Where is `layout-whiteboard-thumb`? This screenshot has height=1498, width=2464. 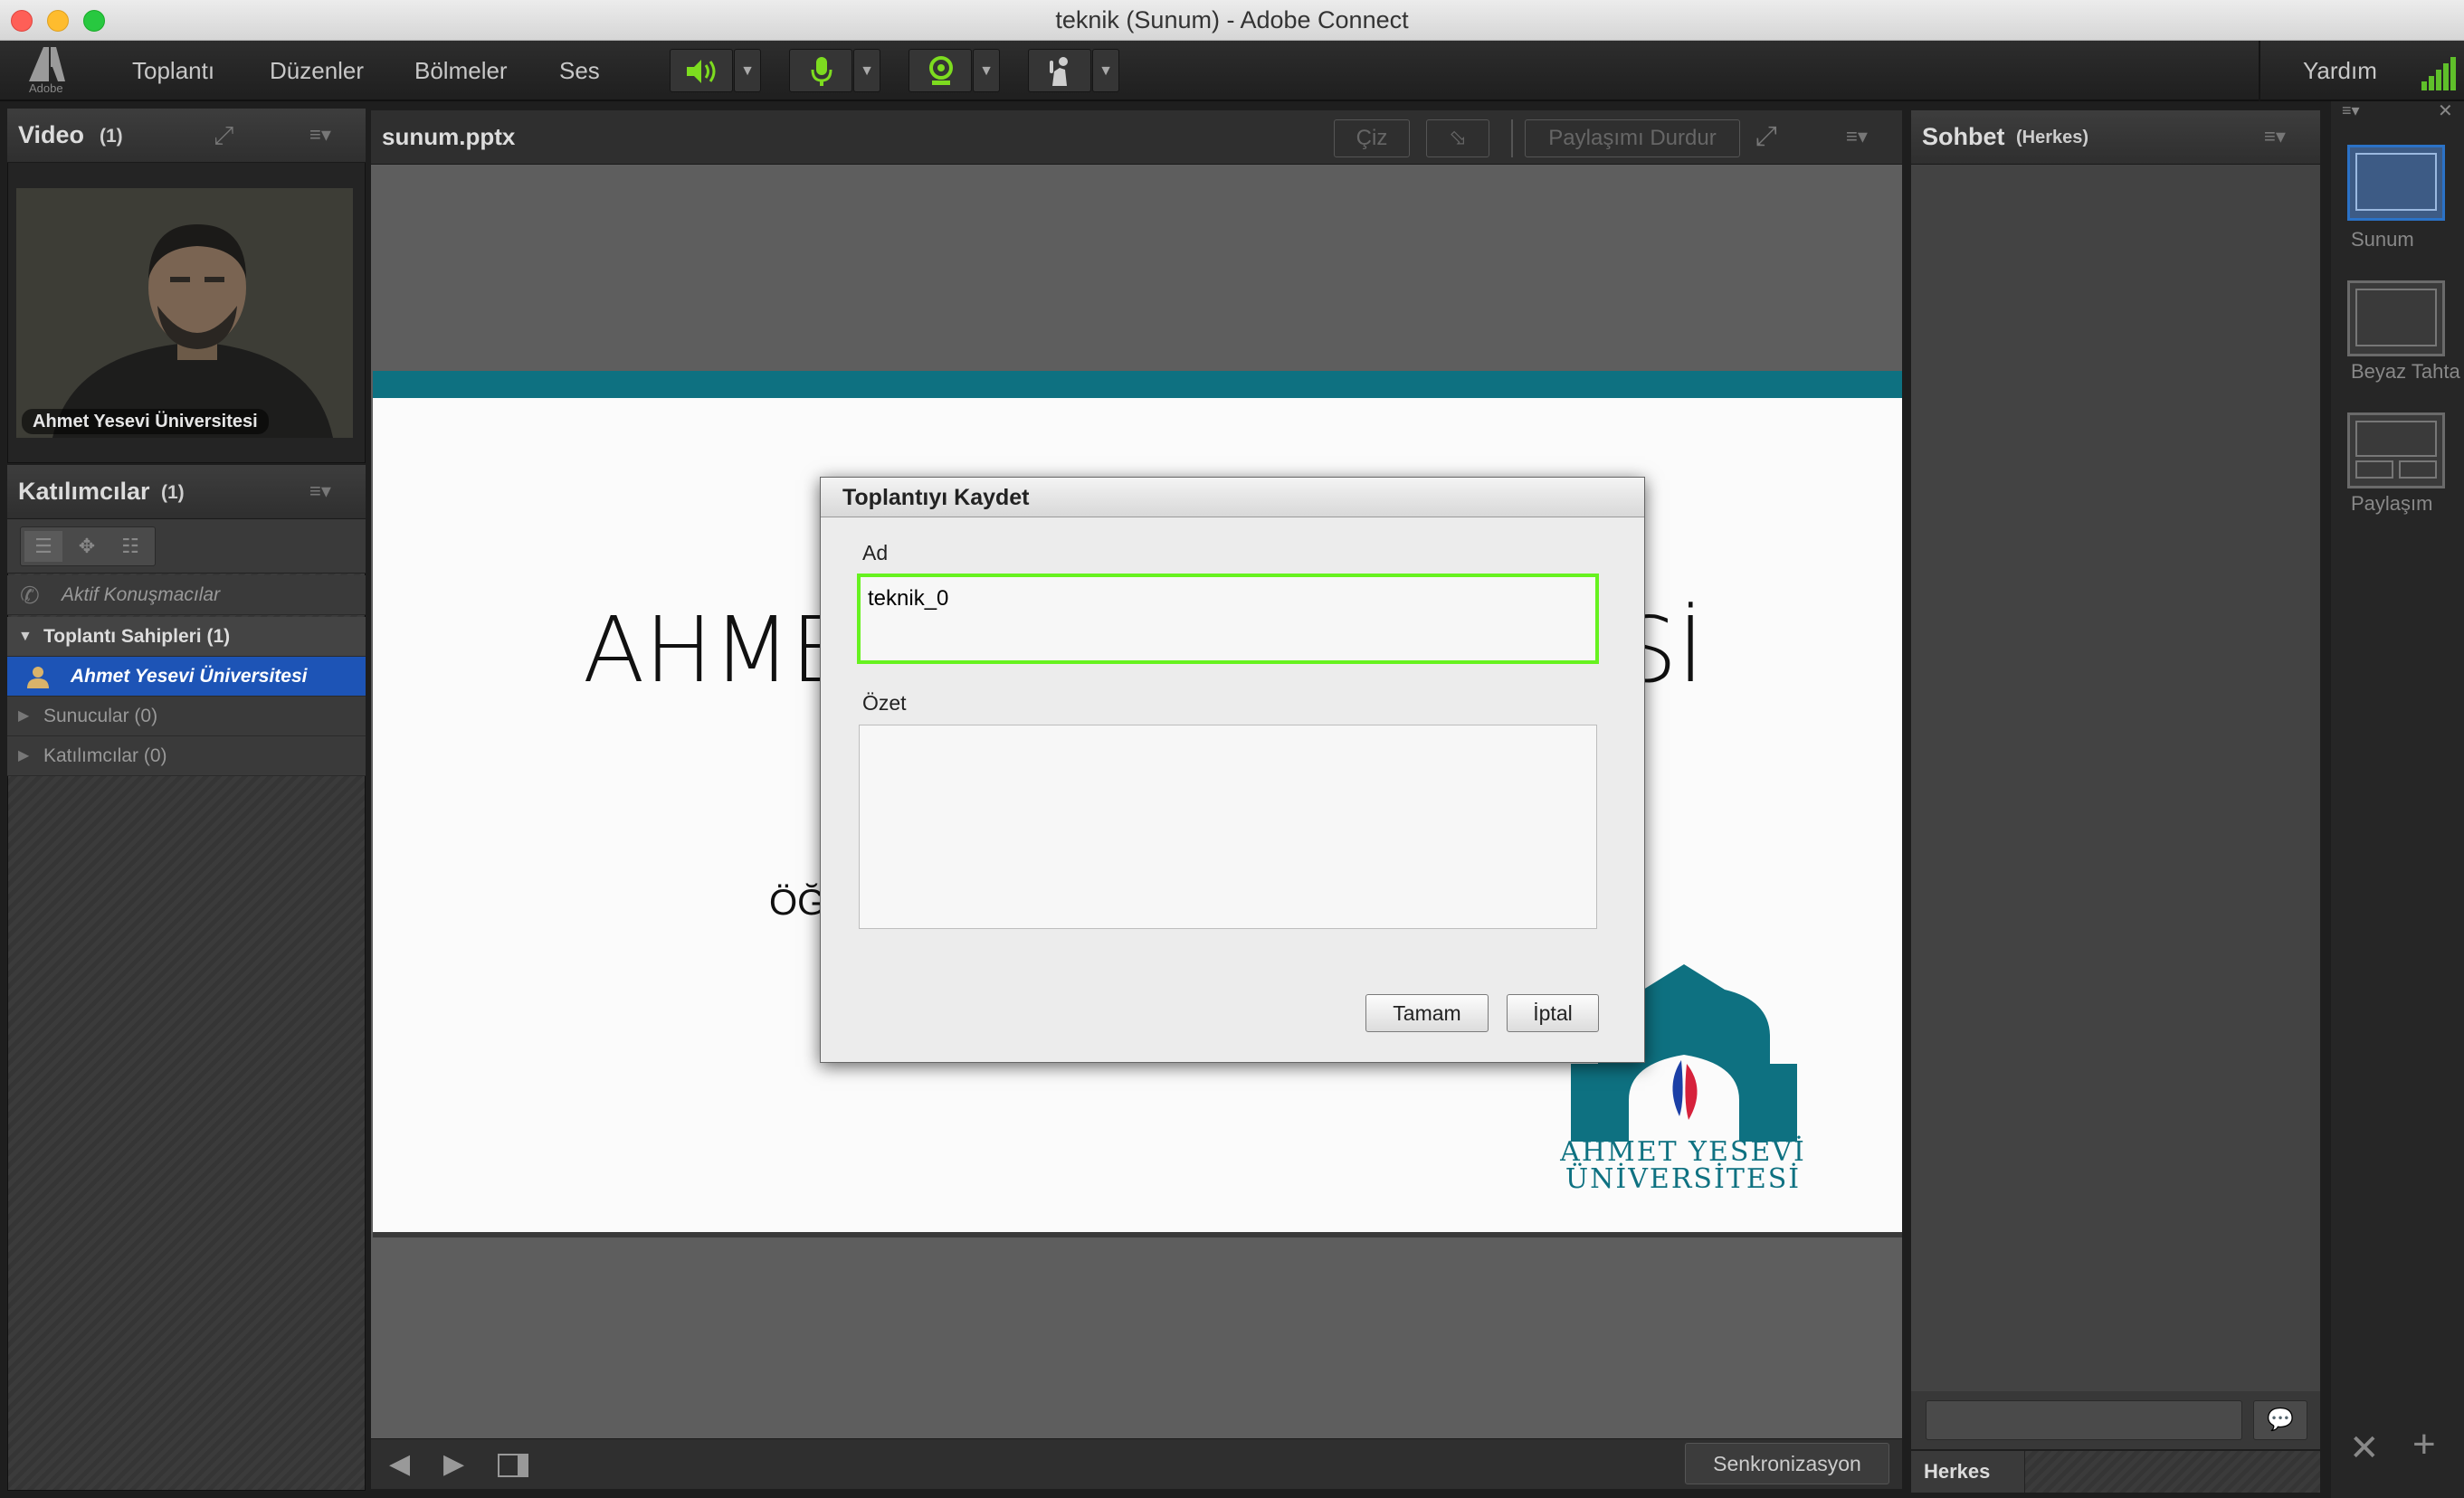
layout-whiteboard-thumb is located at coordinates (2396, 318).